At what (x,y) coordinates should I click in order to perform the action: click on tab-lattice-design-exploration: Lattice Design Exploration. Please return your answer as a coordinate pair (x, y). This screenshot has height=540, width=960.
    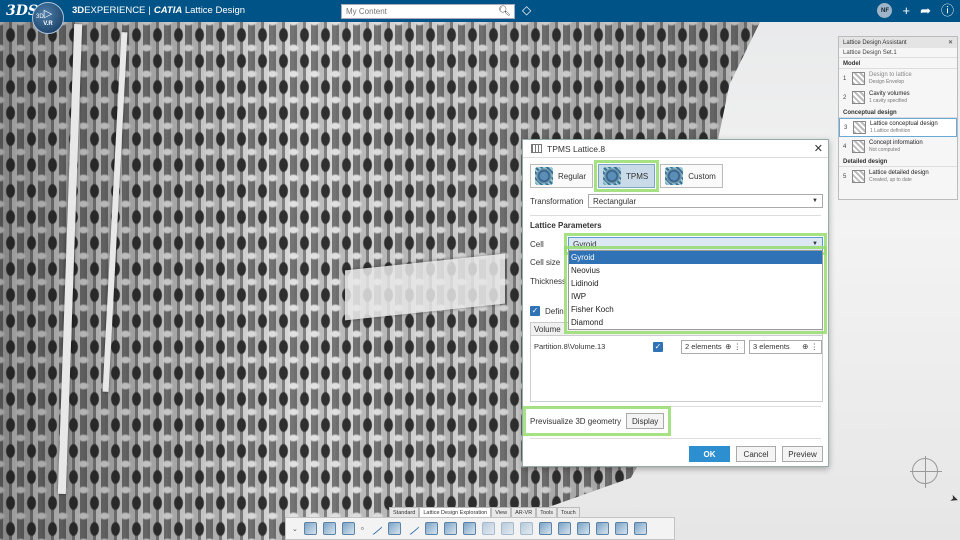
    Looking at the image, I should click on (455, 512).